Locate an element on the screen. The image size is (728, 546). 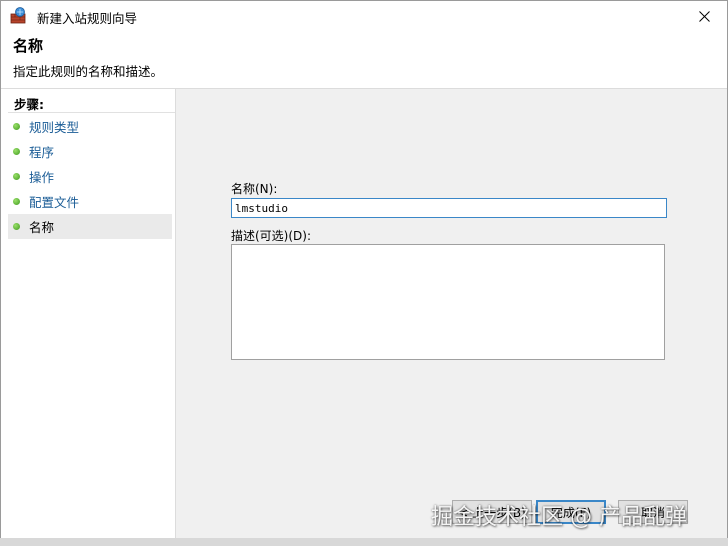
step-rule-type: 规则类型 is located at coordinates (90, 126).